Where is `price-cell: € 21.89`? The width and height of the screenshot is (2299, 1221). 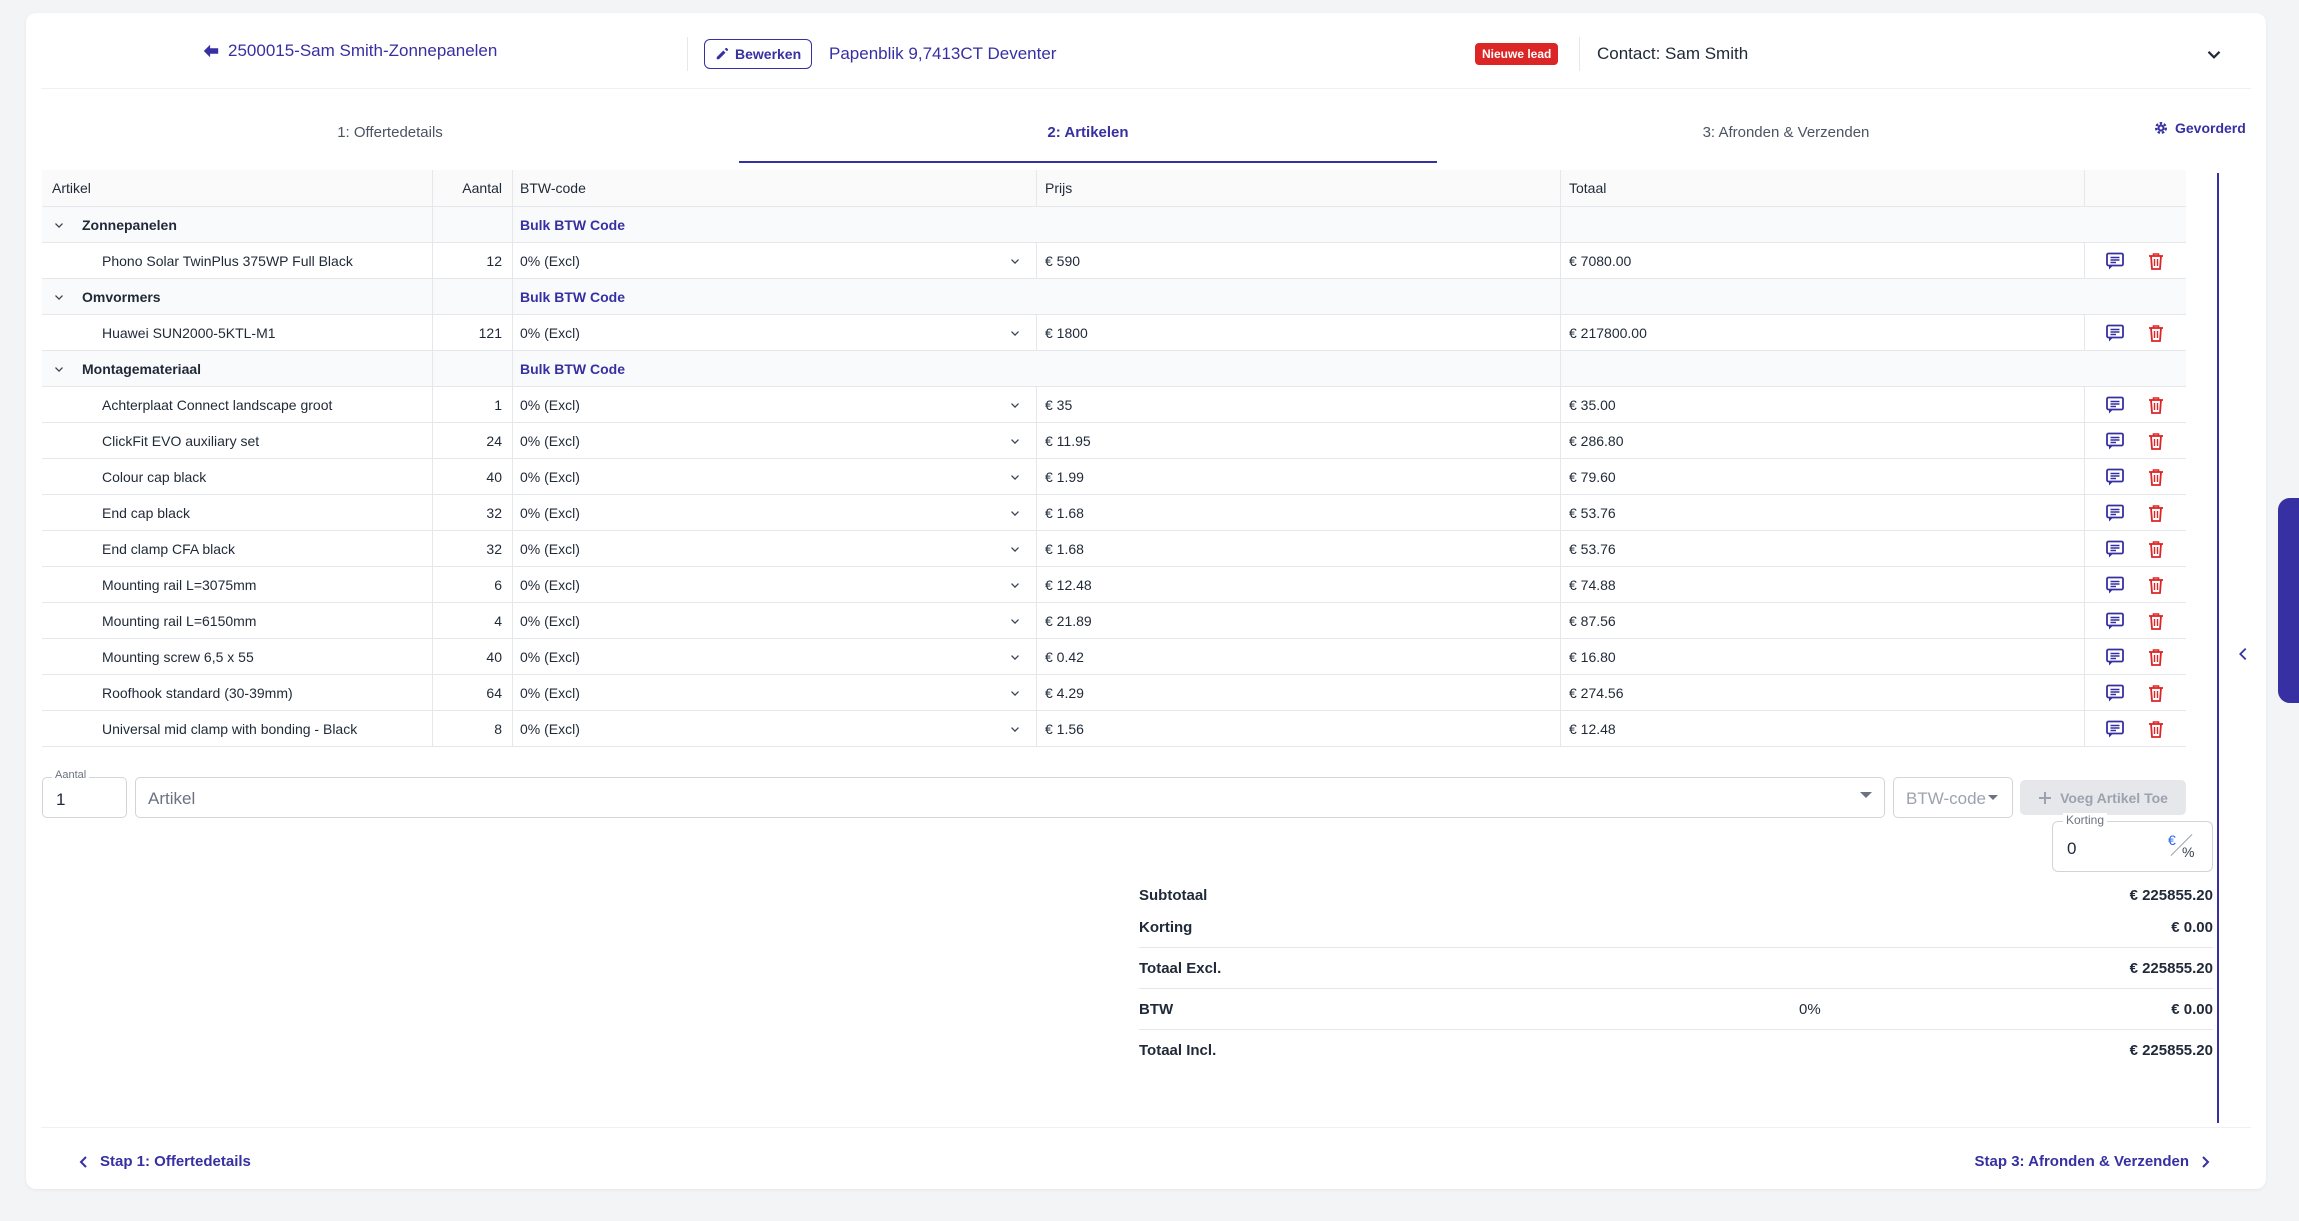
price-cell: € 21.89 is located at coordinates (1298, 620).